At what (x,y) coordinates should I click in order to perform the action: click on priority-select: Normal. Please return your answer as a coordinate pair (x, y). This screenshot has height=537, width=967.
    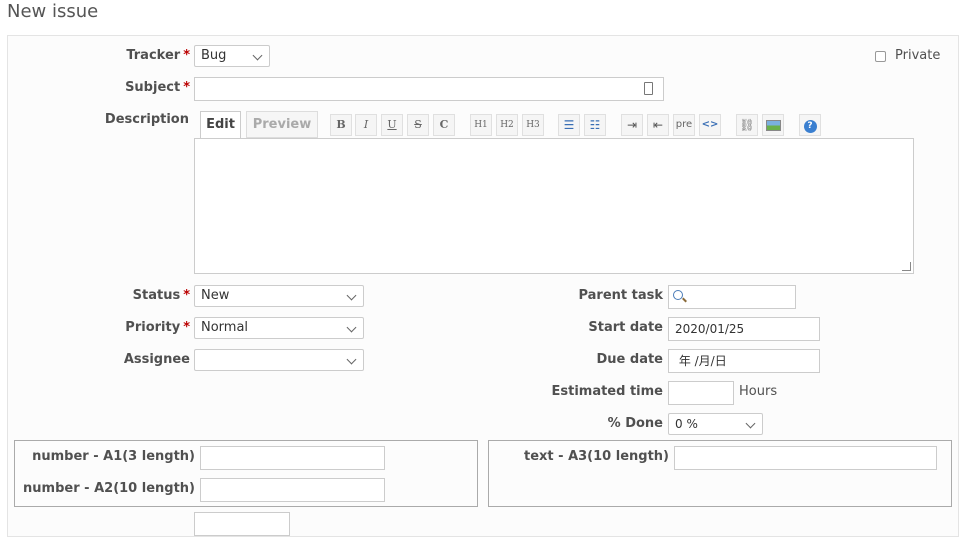
    Looking at the image, I should click on (279, 328).